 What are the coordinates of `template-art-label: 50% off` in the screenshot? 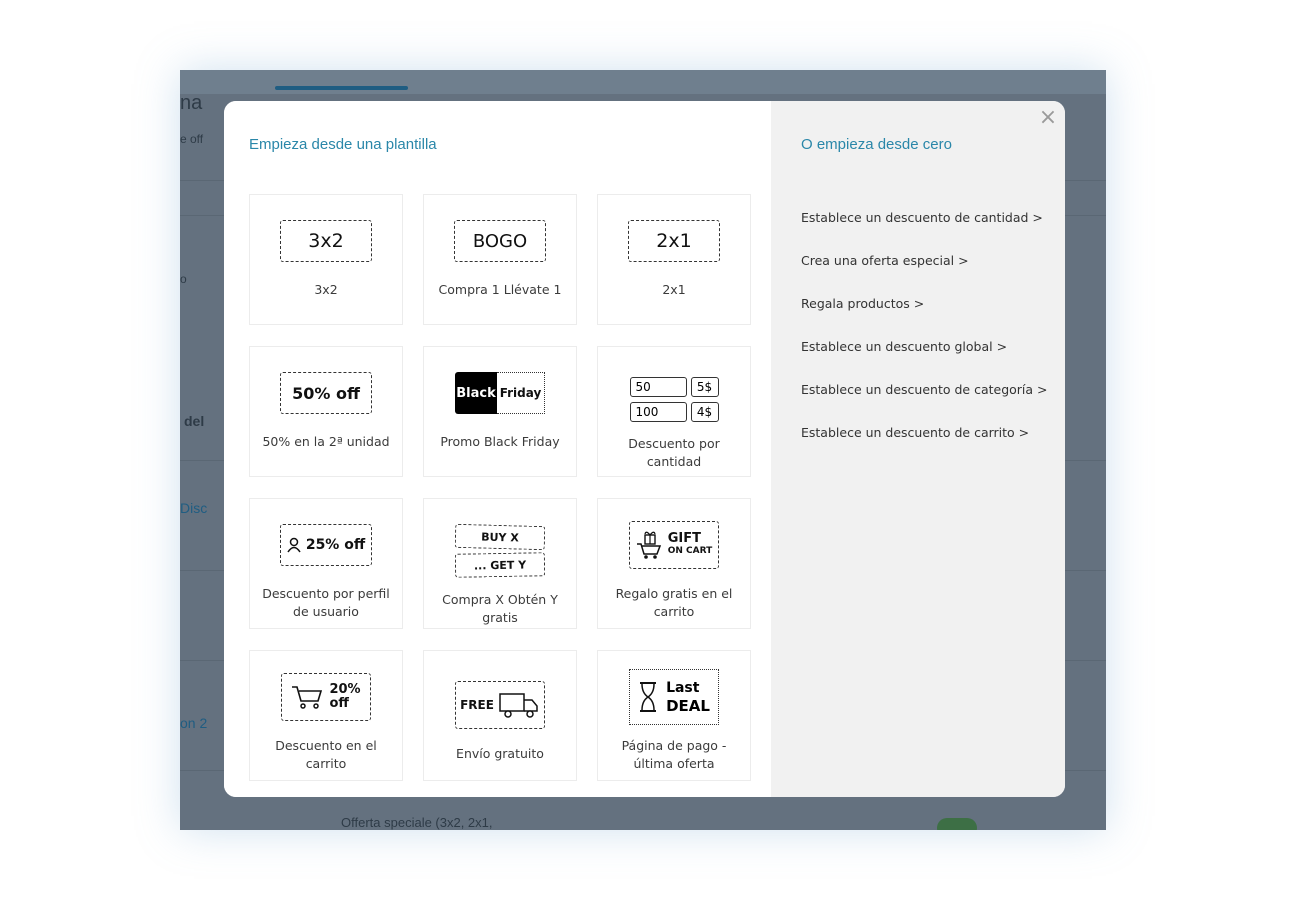 It's located at (326, 393).